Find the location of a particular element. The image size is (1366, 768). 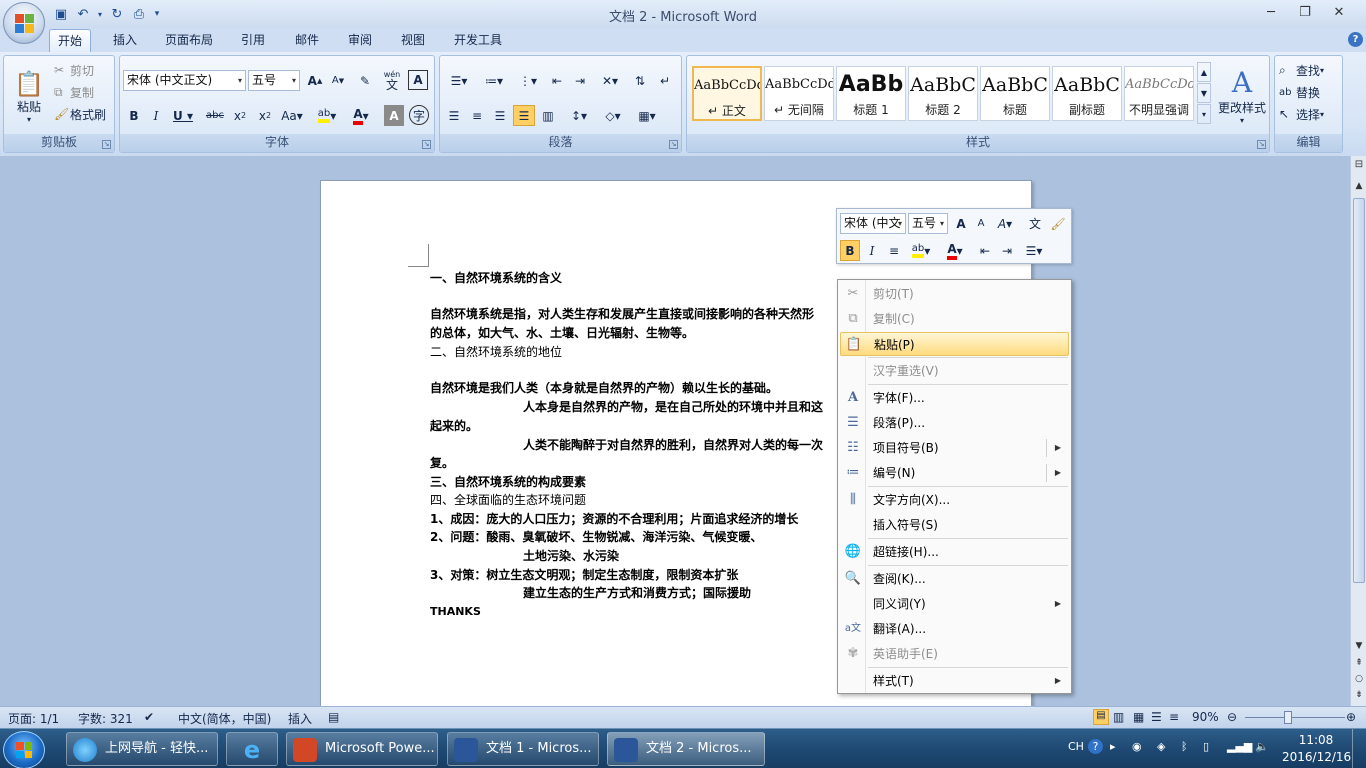

justify-icon: ☰ is located at coordinates (524, 115).